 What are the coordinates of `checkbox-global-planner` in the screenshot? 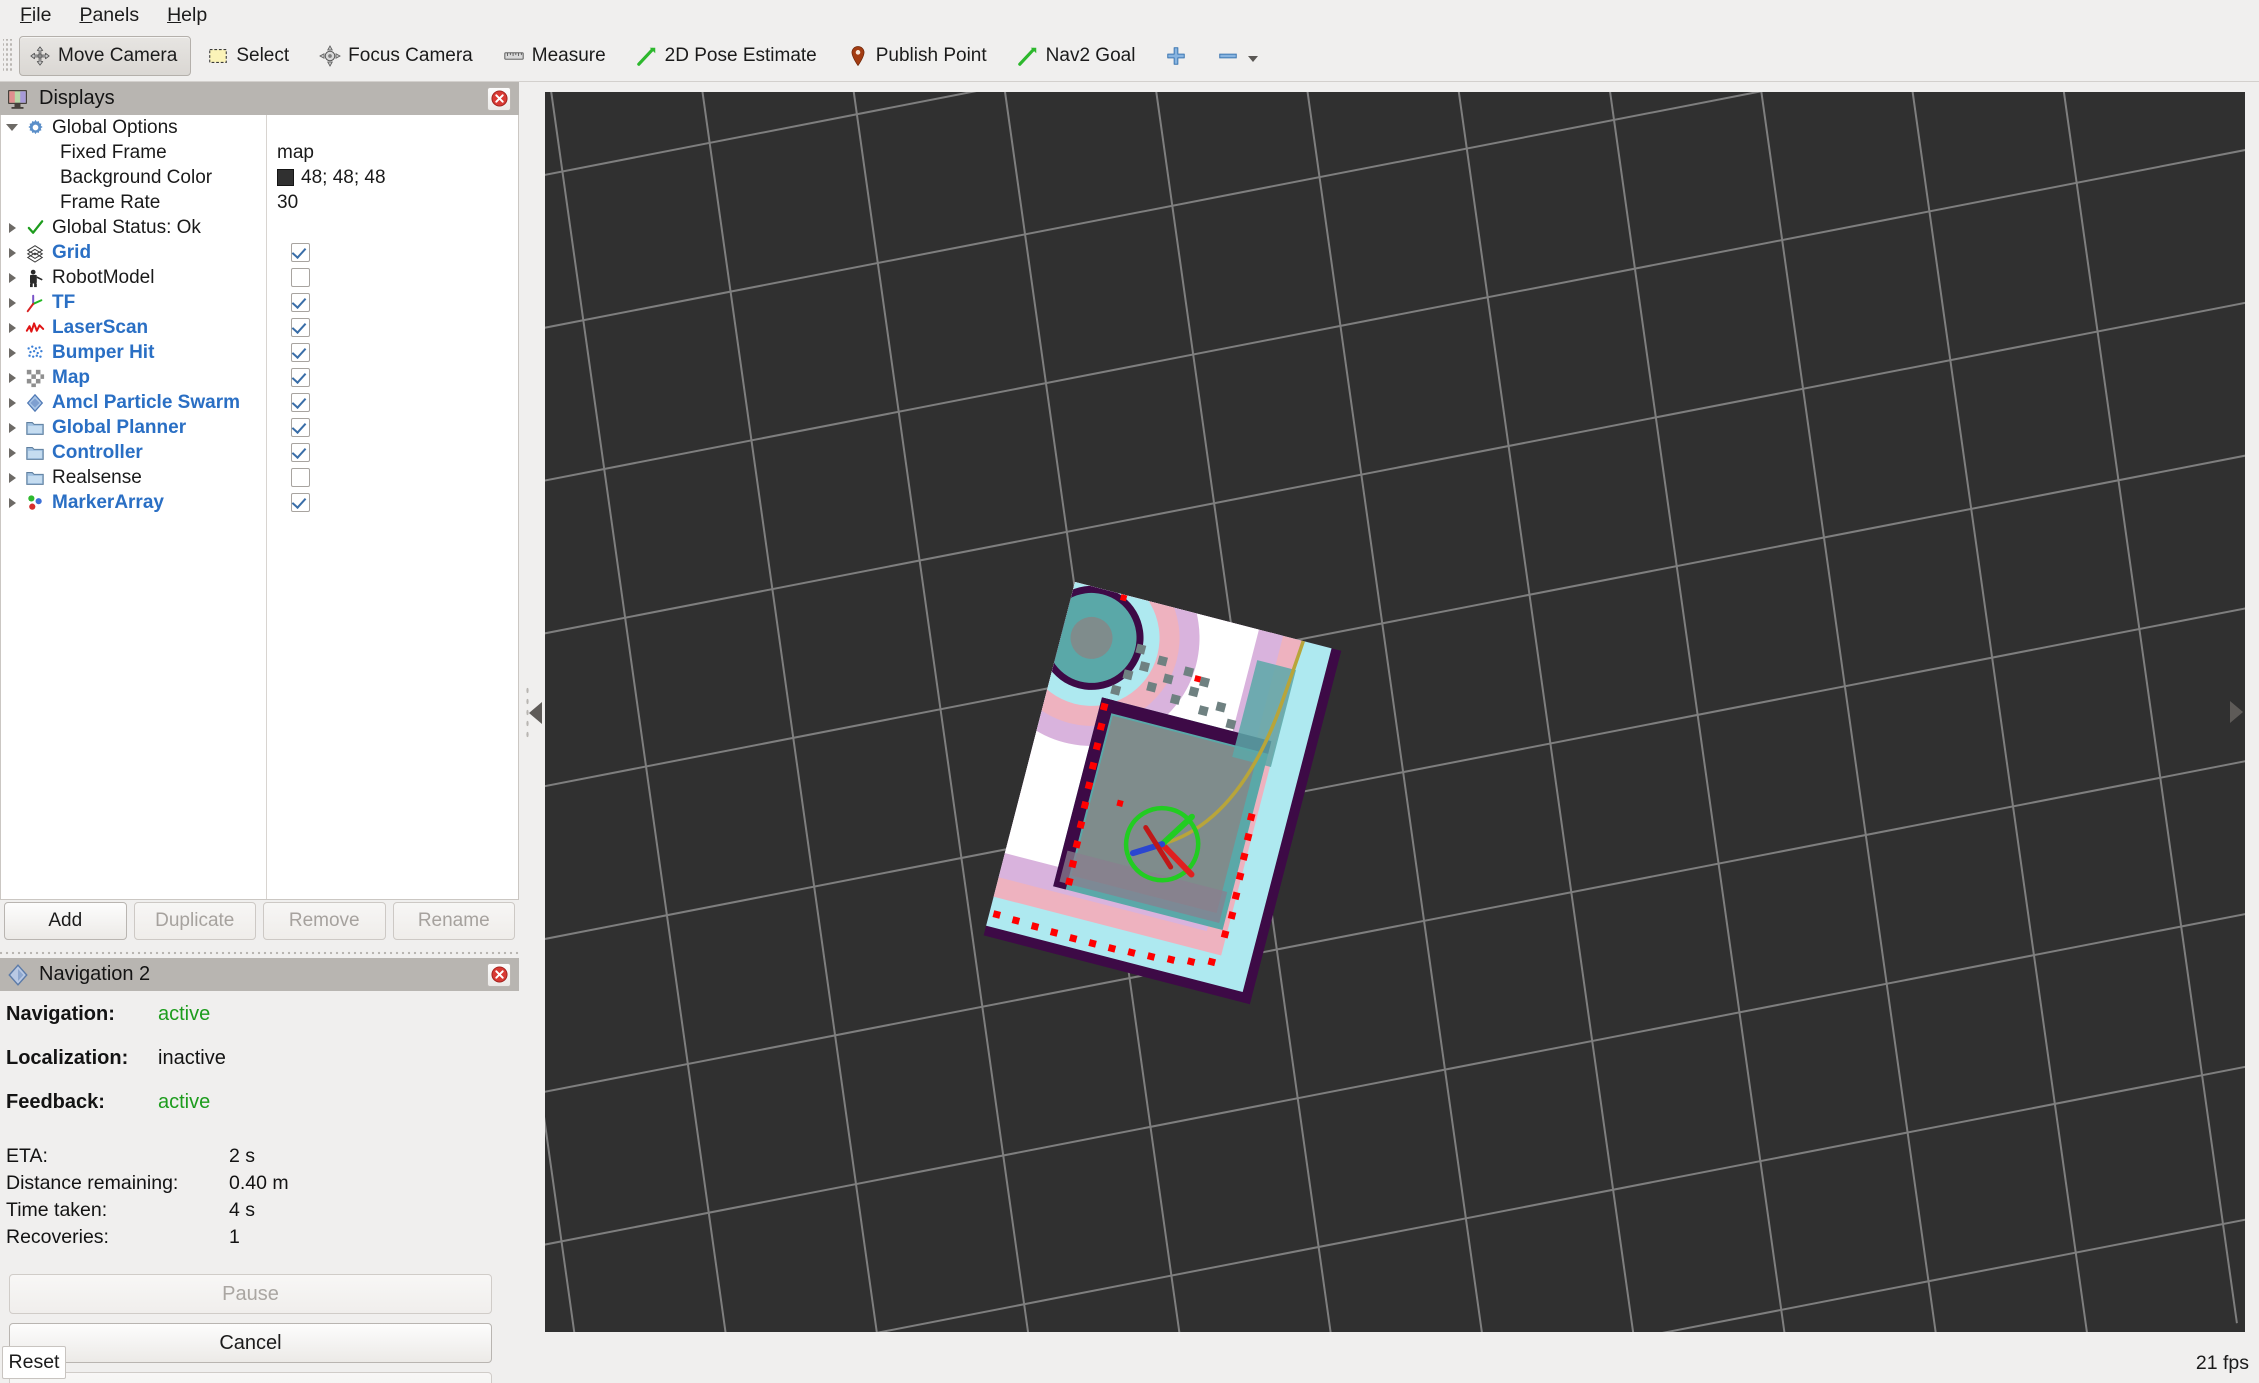 It's located at (300, 427).